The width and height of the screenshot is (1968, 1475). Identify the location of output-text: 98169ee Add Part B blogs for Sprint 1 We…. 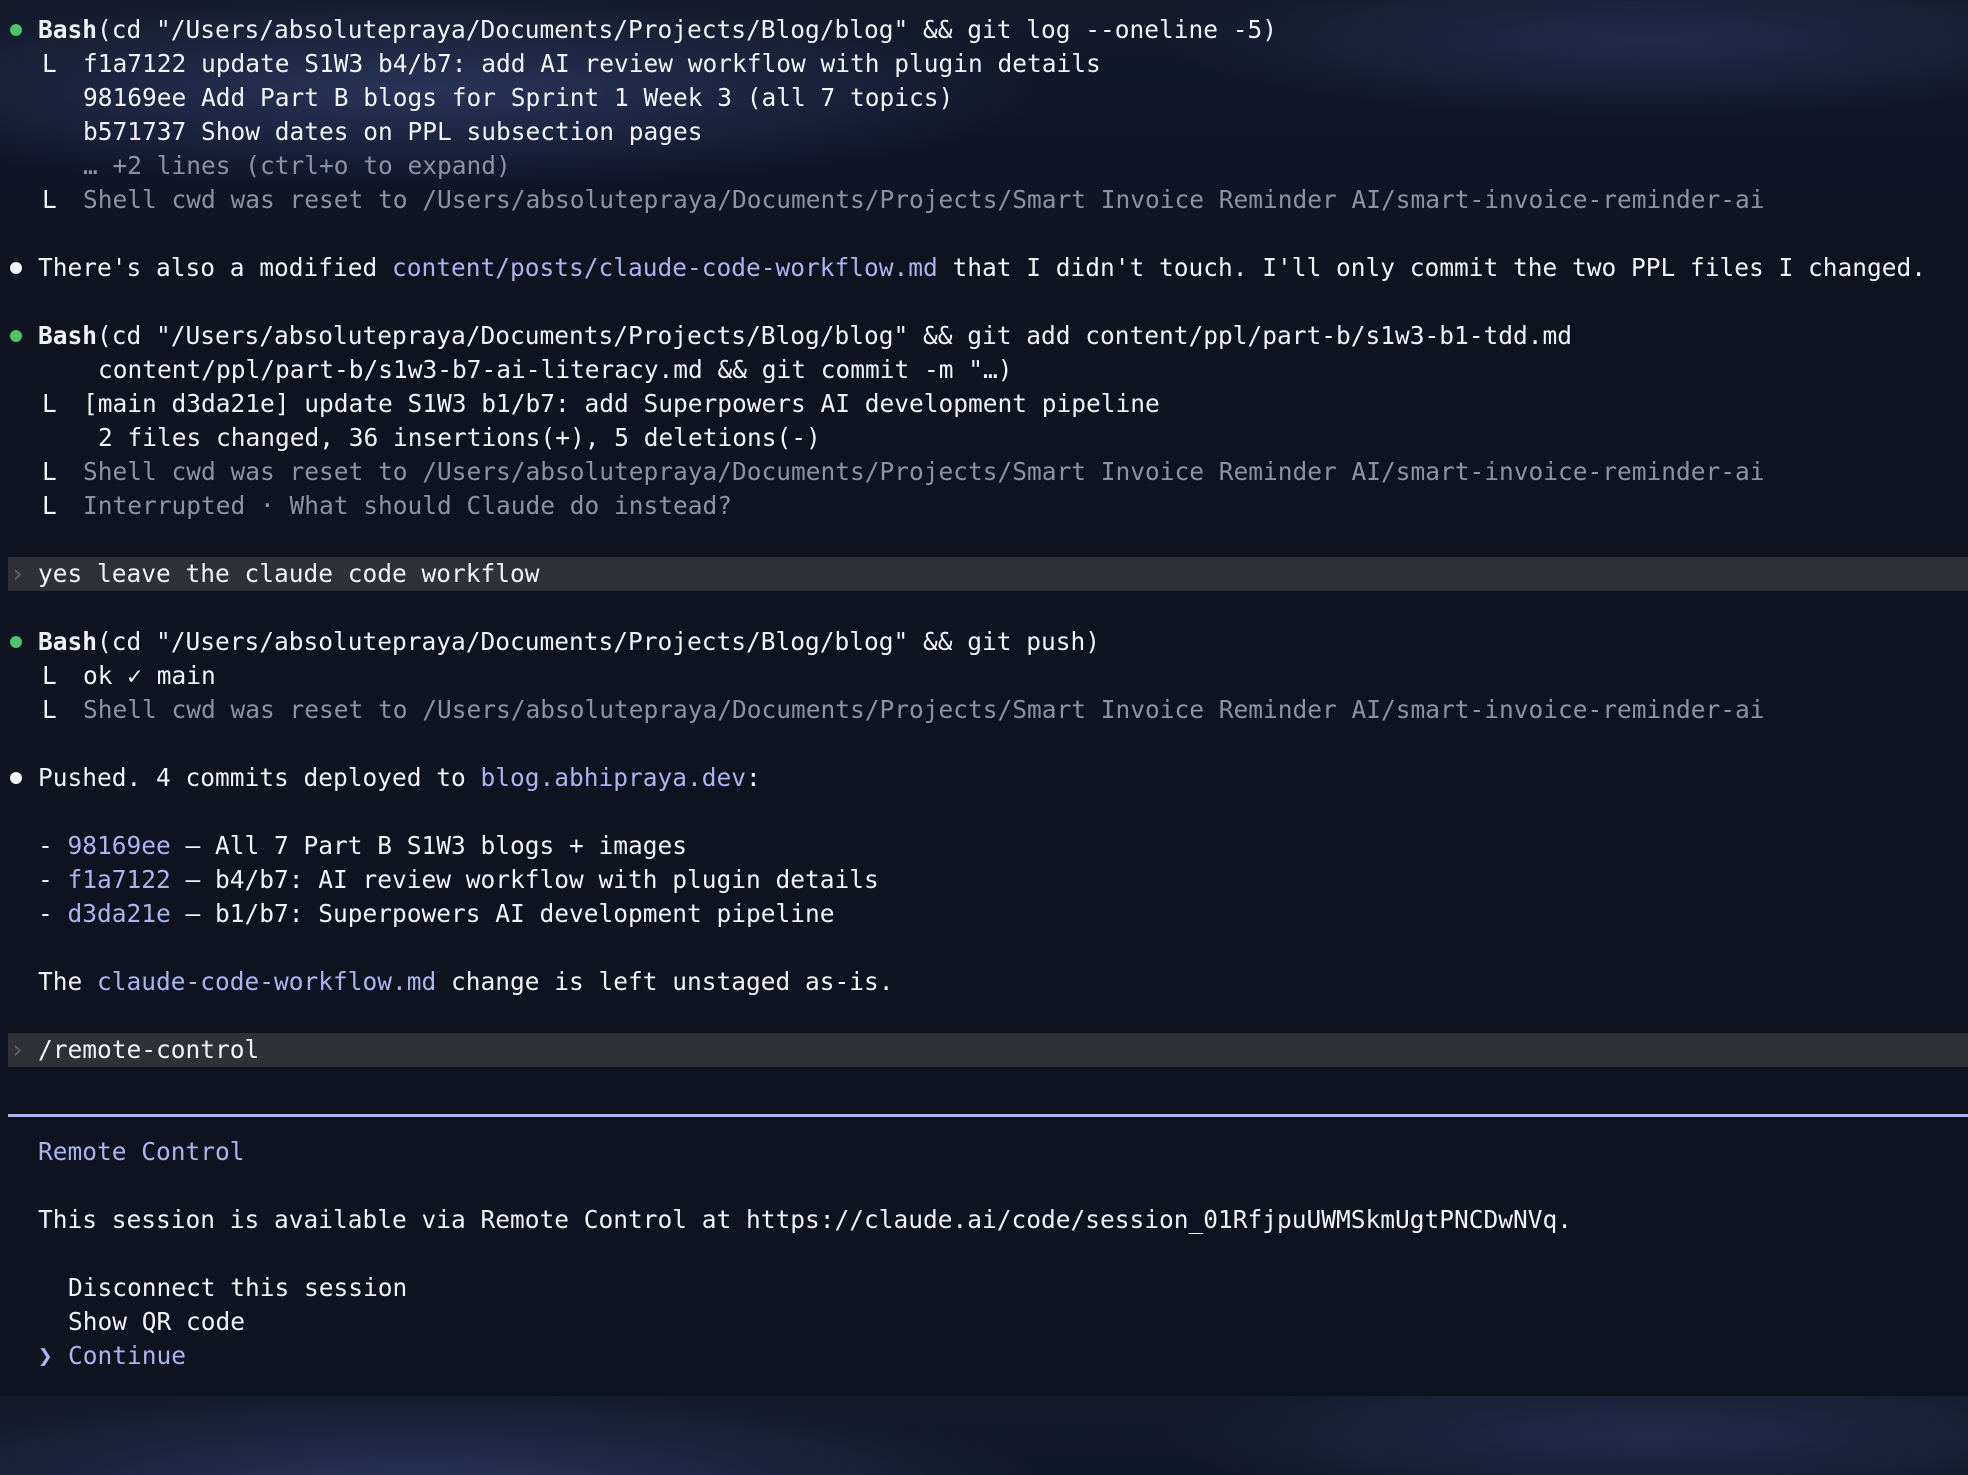
(518, 97).